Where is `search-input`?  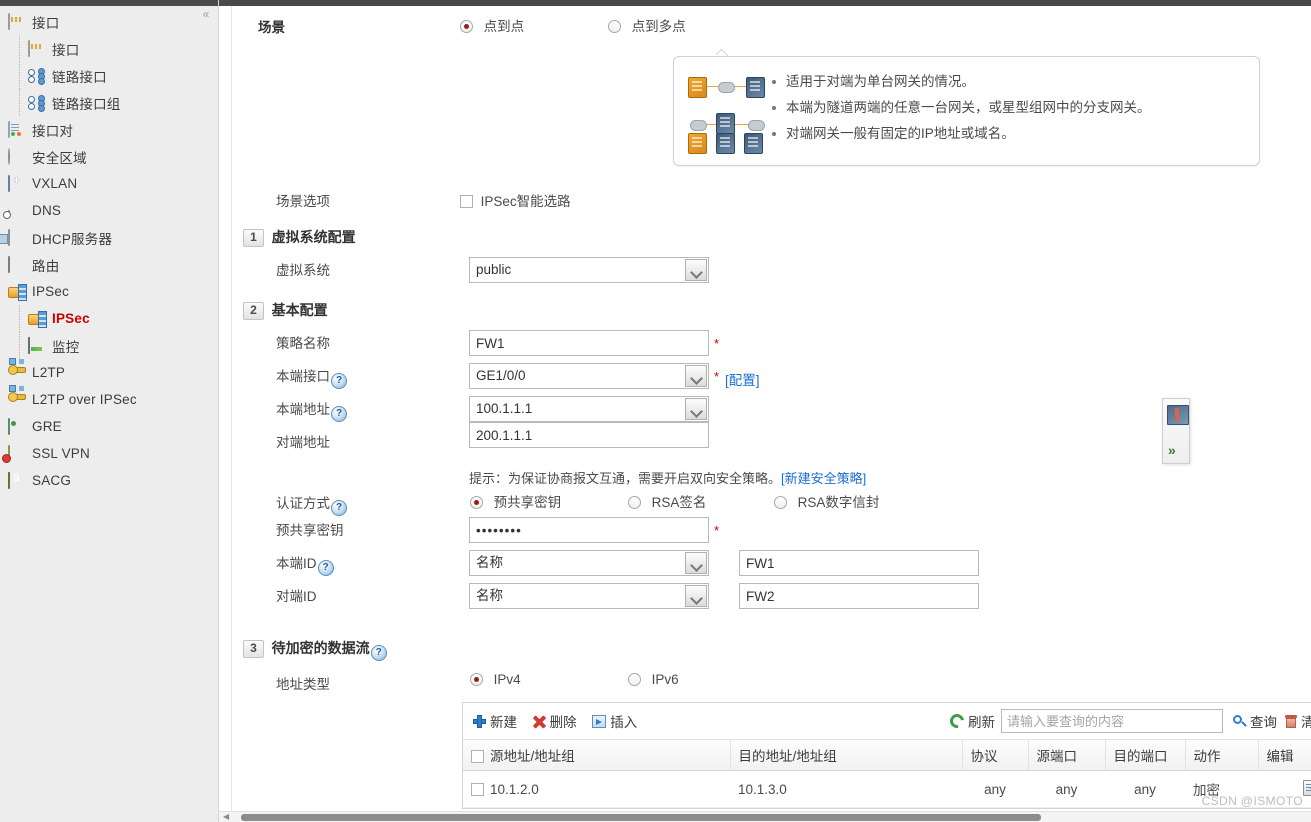
search-input is located at coordinates (1112, 721).